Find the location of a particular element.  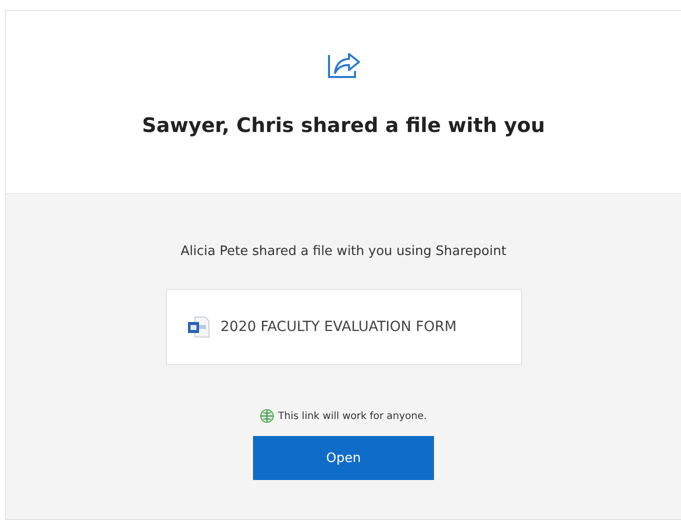

link-note: This link will work for anyone. is located at coordinates (352, 416).